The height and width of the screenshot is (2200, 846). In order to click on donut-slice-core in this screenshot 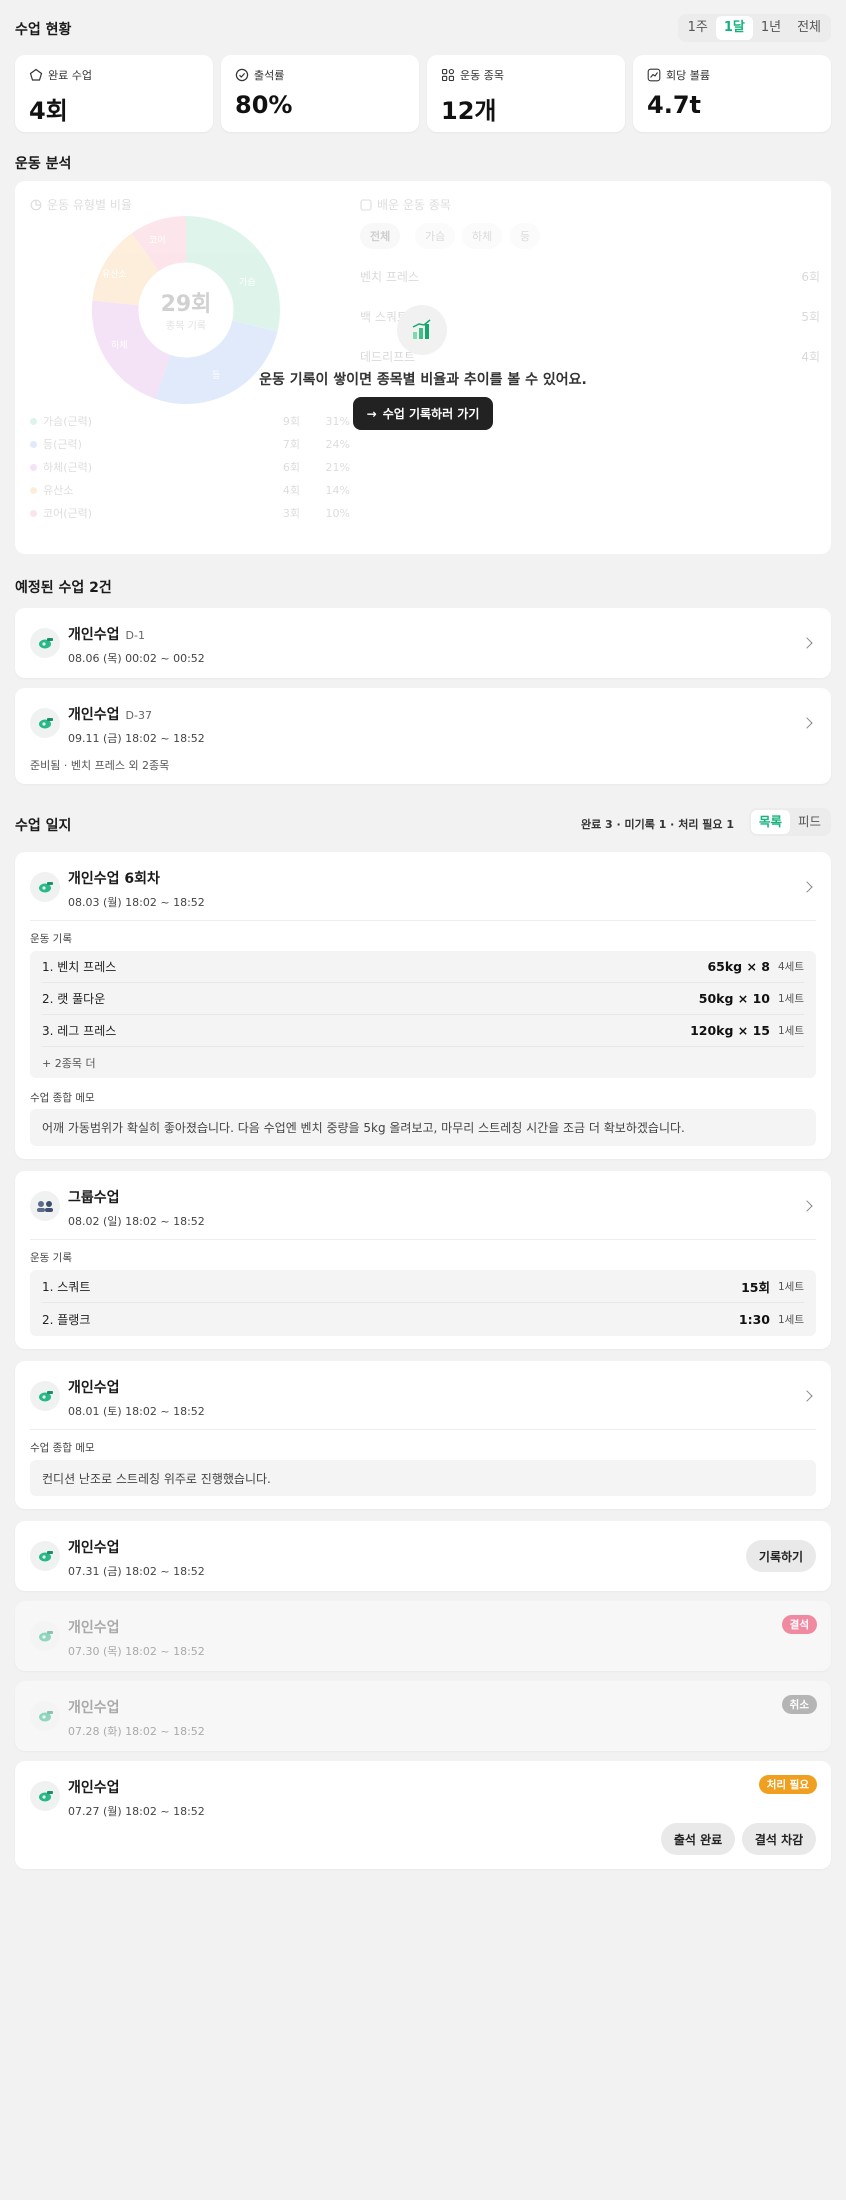, I will do `click(158, 243)`.